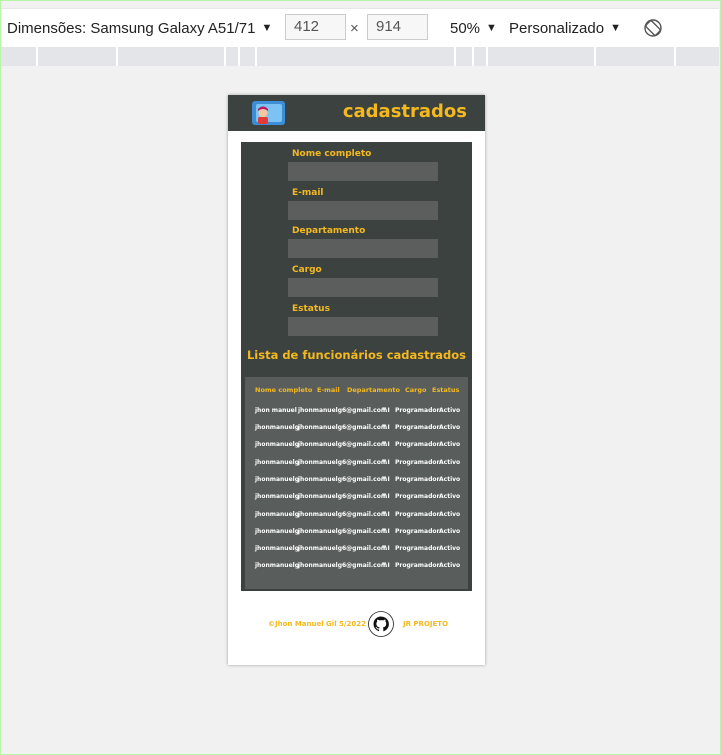 The height and width of the screenshot is (755, 721). I want to click on page-title: cadastrados, so click(404, 111).